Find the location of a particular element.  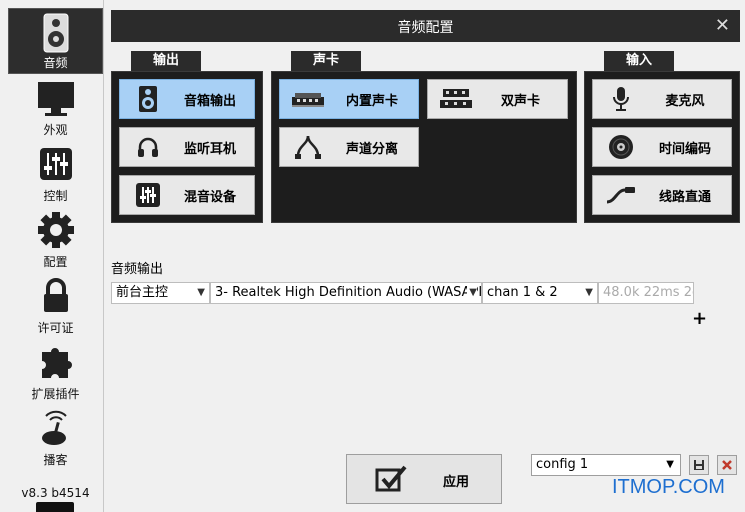

broadcast-icon is located at coordinates (54, 427).